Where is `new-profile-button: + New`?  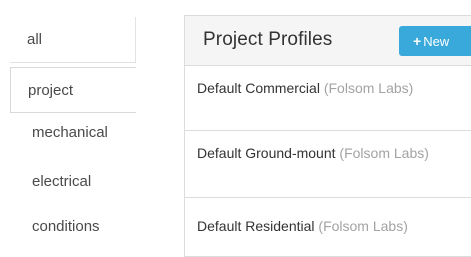 new-profile-button: + New is located at coordinates (435, 41).